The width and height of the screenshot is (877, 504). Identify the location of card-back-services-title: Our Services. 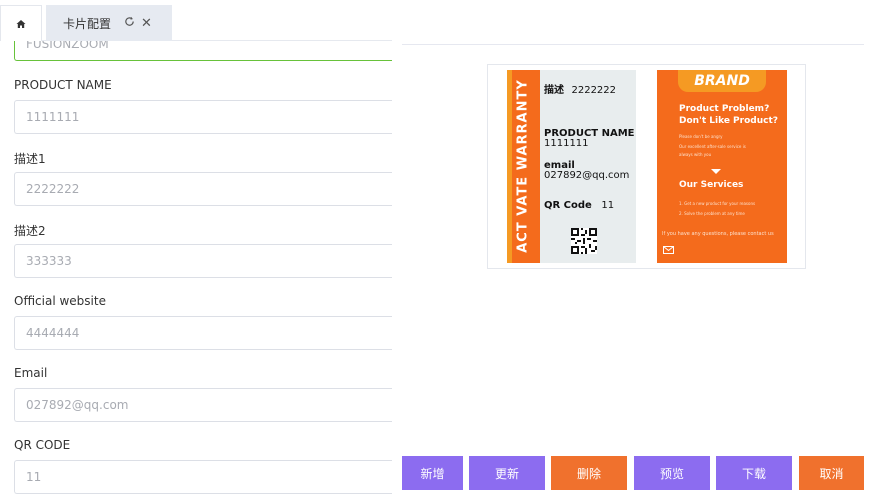
(711, 185).